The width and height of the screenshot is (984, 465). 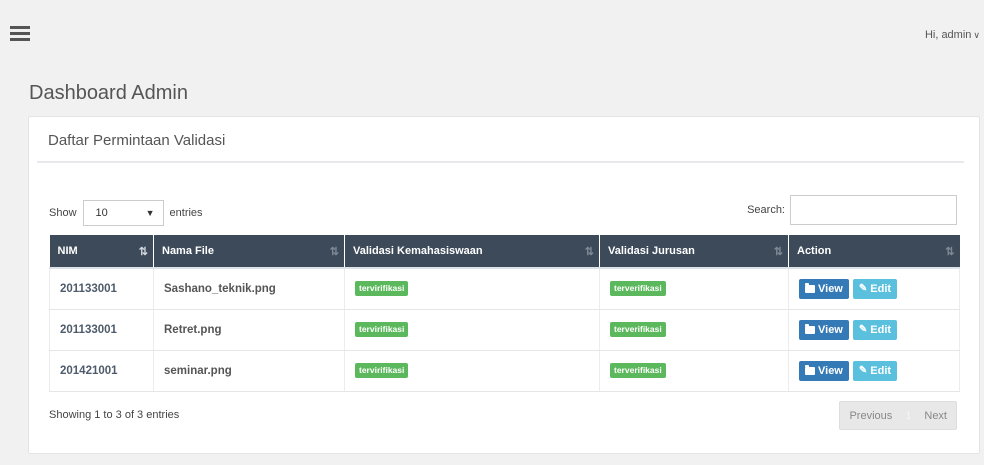 I want to click on table-info: Showing 1 to 3 of 3 entries, so click(x=114, y=415).